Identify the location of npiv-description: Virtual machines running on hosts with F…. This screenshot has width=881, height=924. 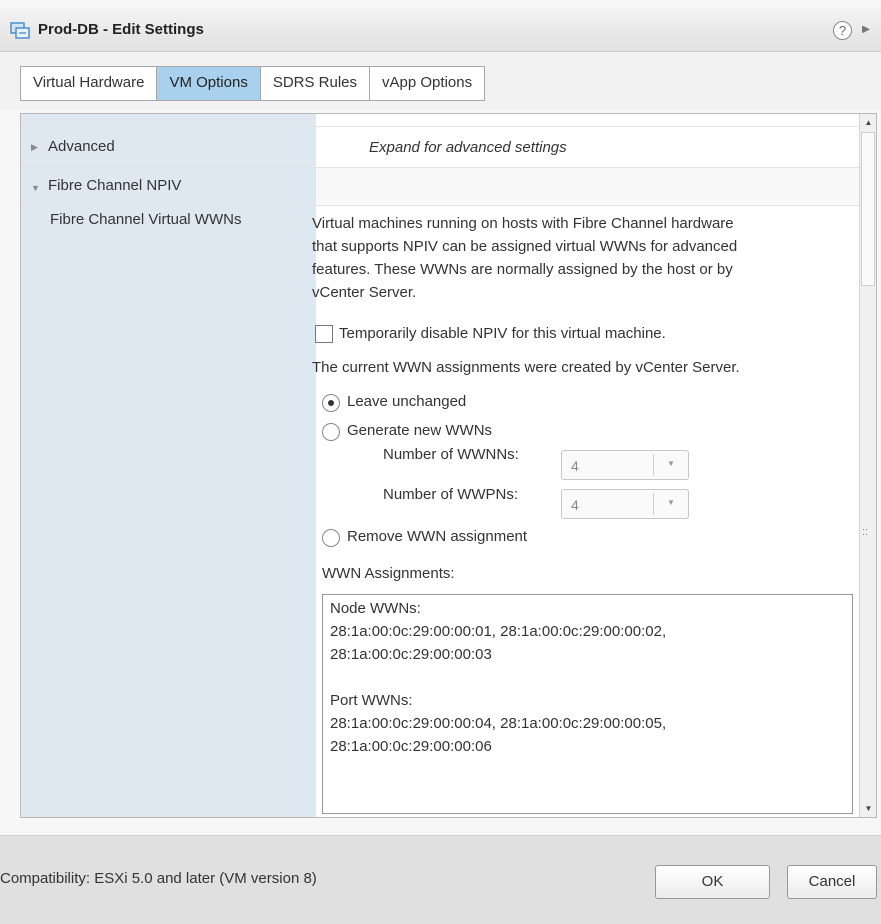
(577, 258).